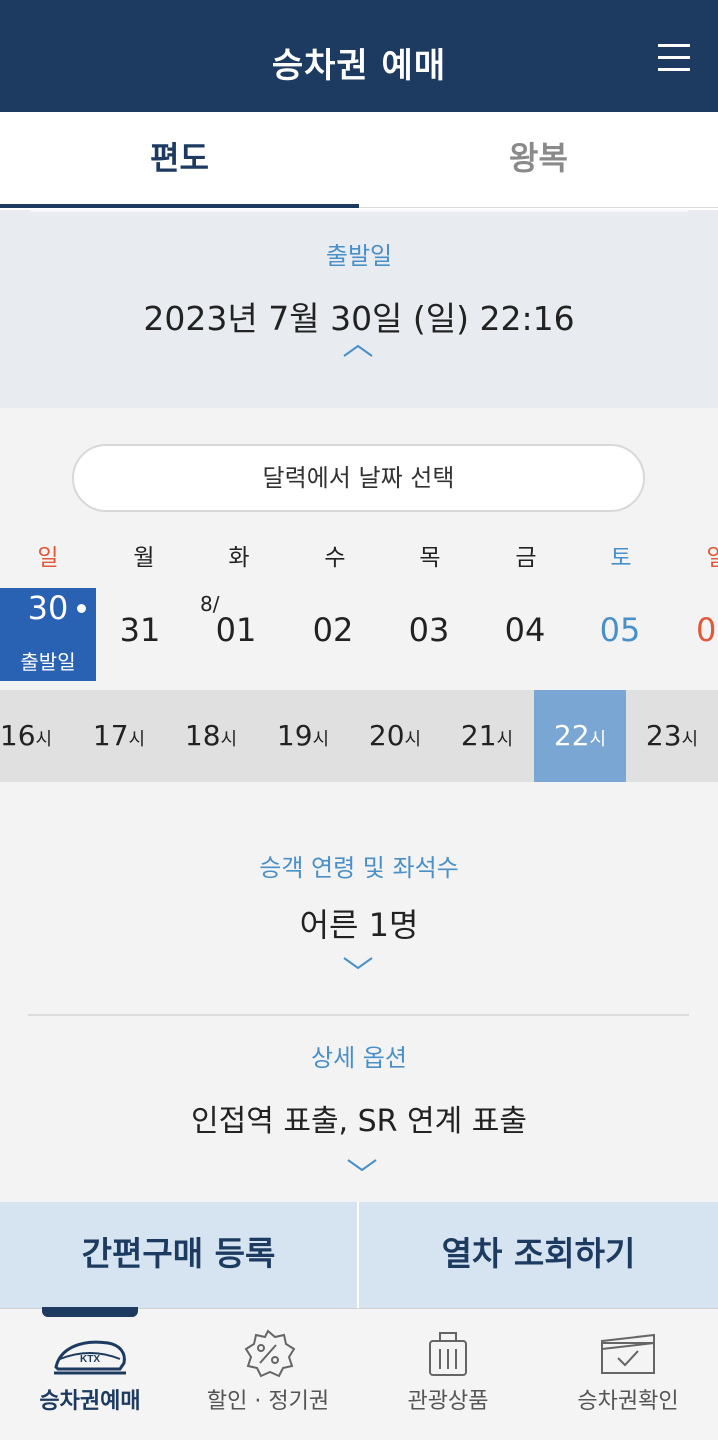 This screenshot has width=718, height=1440. Describe the element at coordinates (239, 558) in the screenshot. I see `weekday-label: 화` at that location.